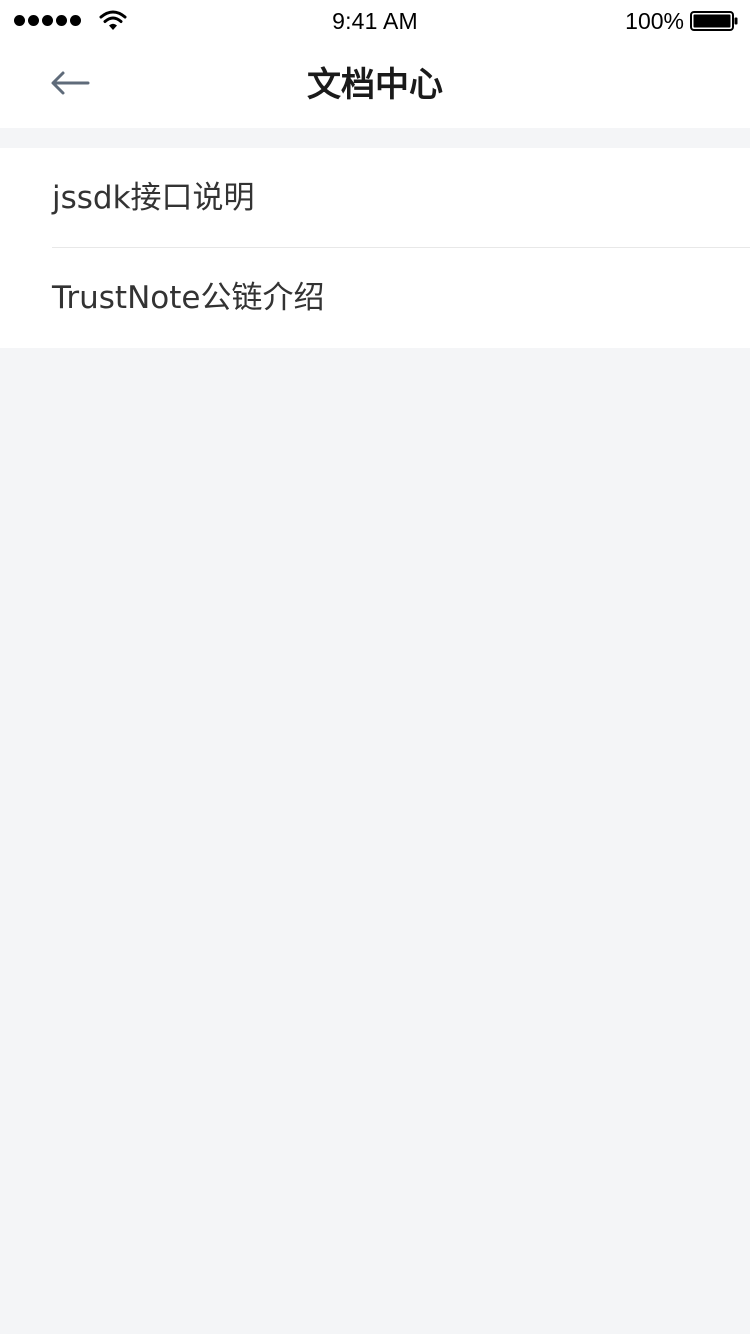 Image resolution: width=750 pixels, height=1334 pixels. Describe the element at coordinates (188, 298) in the screenshot. I see `list-item-label: TrustNote公链介绍` at that location.